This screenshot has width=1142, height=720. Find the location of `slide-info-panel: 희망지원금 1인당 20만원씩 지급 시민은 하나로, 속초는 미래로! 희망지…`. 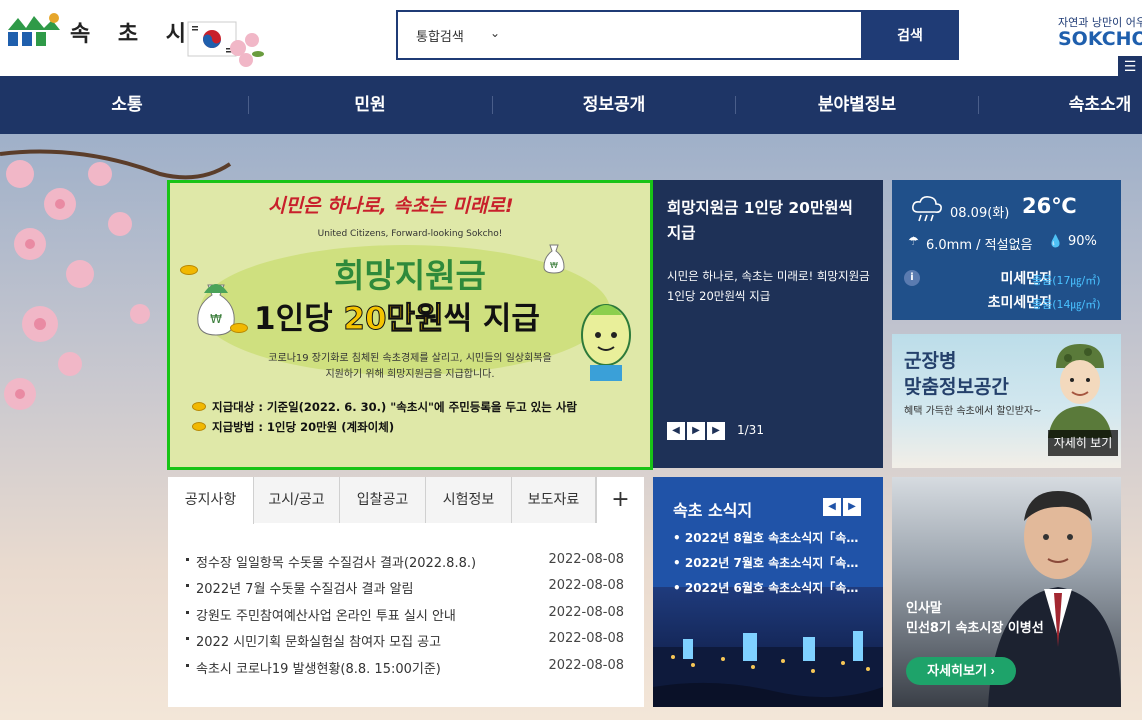

slide-info-panel: 희망지원금 1인당 20만원씩 지급 시민은 하나로, 속초는 미래로! 희망지… is located at coordinates (768, 324).